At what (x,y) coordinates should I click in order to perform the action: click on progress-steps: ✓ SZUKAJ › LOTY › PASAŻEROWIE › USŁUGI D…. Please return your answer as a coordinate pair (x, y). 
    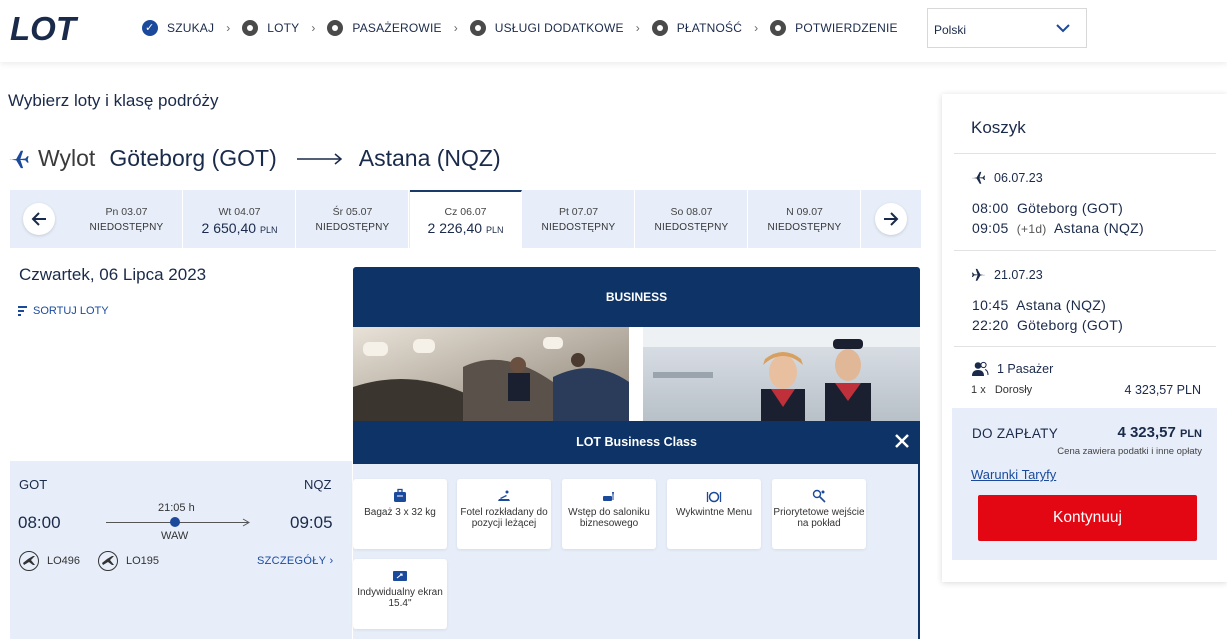
    Looking at the image, I should click on (520, 28).